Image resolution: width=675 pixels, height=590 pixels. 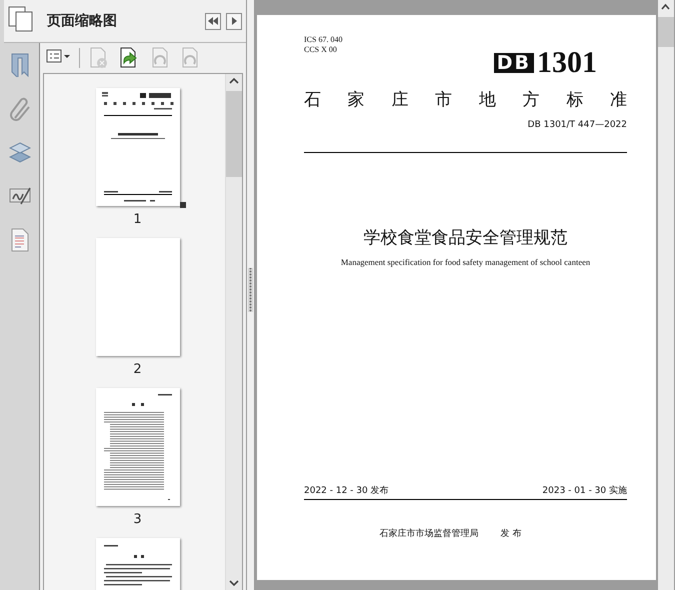 I want to click on pages-icon, so click(x=21, y=19).